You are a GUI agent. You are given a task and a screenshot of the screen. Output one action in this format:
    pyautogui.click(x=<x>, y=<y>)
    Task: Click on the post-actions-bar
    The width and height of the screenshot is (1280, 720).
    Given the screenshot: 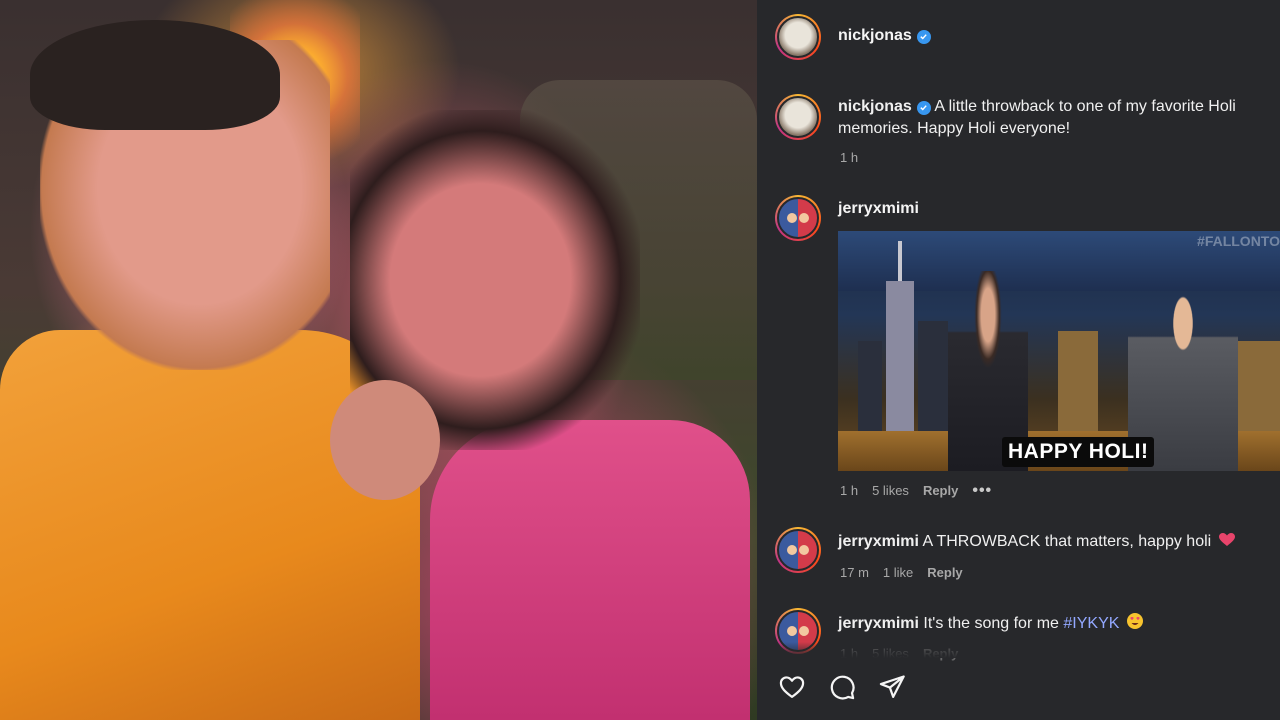 What is the action you would take?
    pyautogui.click(x=842, y=687)
    